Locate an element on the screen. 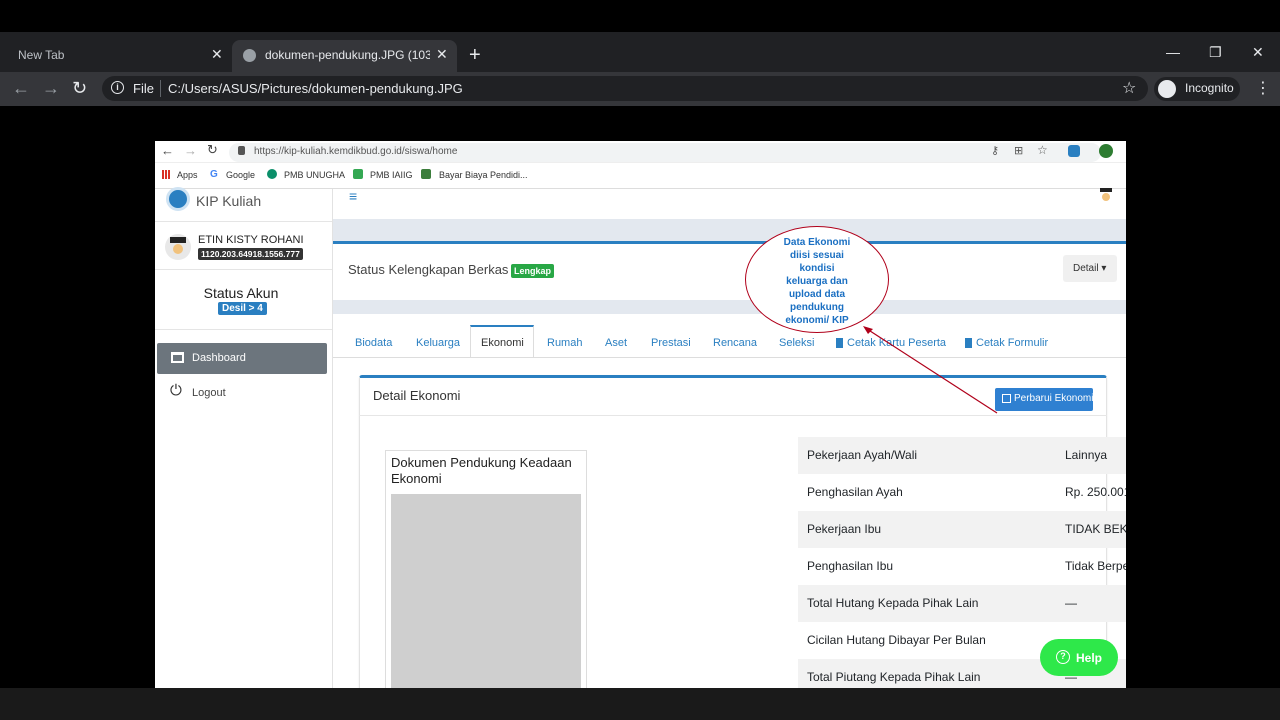 The width and height of the screenshot is (1280, 720). new-tab-icon: + is located at coordinates (475, 55).